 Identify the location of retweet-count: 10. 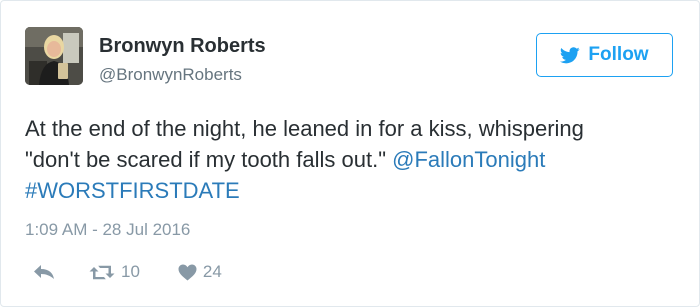
(130, 271).